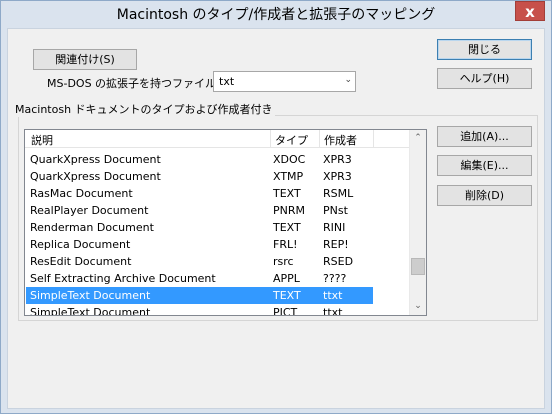 Image resolution: width=552 pixels, height=414 pixels. What do you see at coordinates (334, 227) in the screenshot?
I see `item-creator: RINI` at bounding box center [334, 227].